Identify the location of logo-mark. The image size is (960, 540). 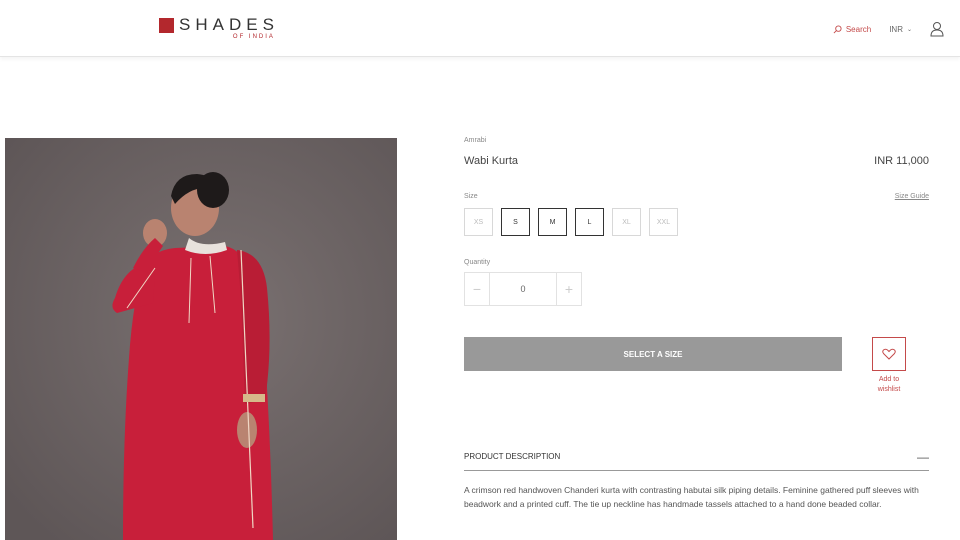
(166, 25).